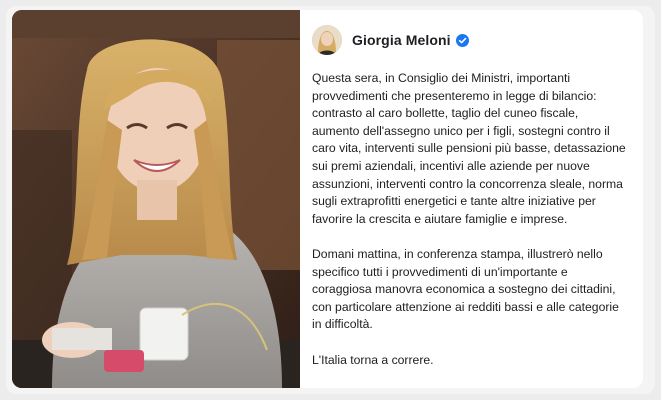 Image resolution: width=661 pixels, height=400 pixels. What do you see at coordinates (373, 359) in the screenshot?
I see `post-paragraph: L'Italia torna a correre.` at bounding box center [373, 359].